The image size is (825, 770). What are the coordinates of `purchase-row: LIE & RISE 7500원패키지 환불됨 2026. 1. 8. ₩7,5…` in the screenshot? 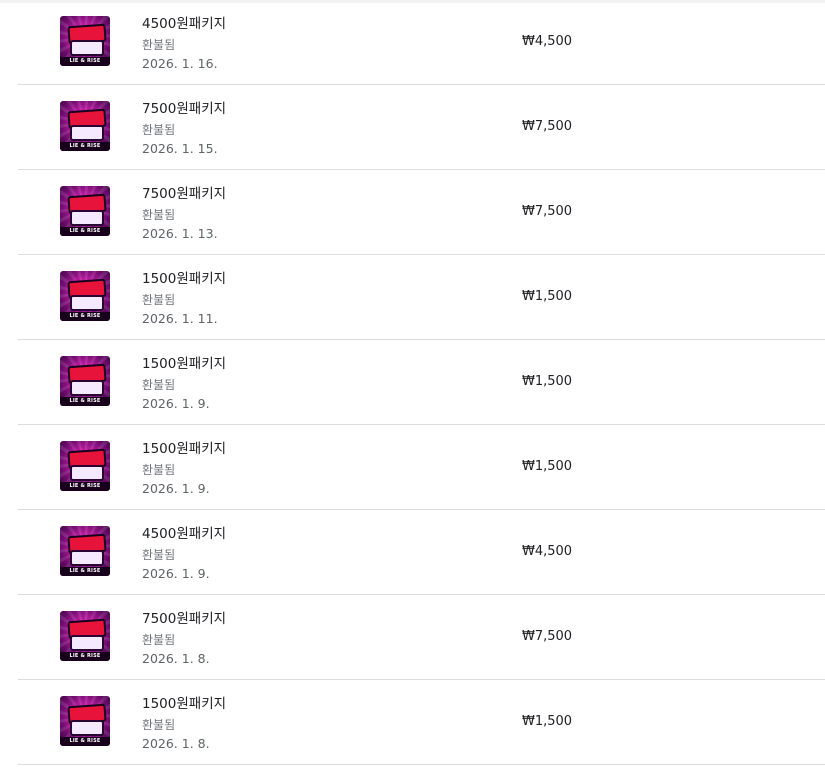 It's located at (421, 637).